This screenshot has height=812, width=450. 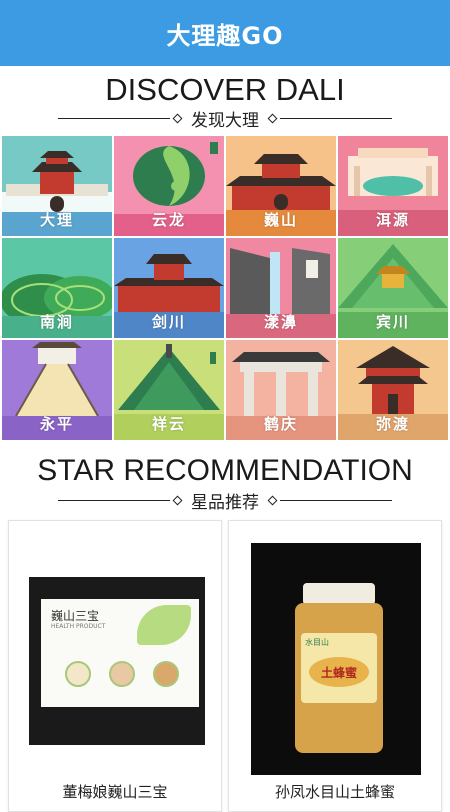 What do you see at coordinates (392, 424) in the screenshot?
I see `destination-label: 弥渡` at bounding box center [392, 424].